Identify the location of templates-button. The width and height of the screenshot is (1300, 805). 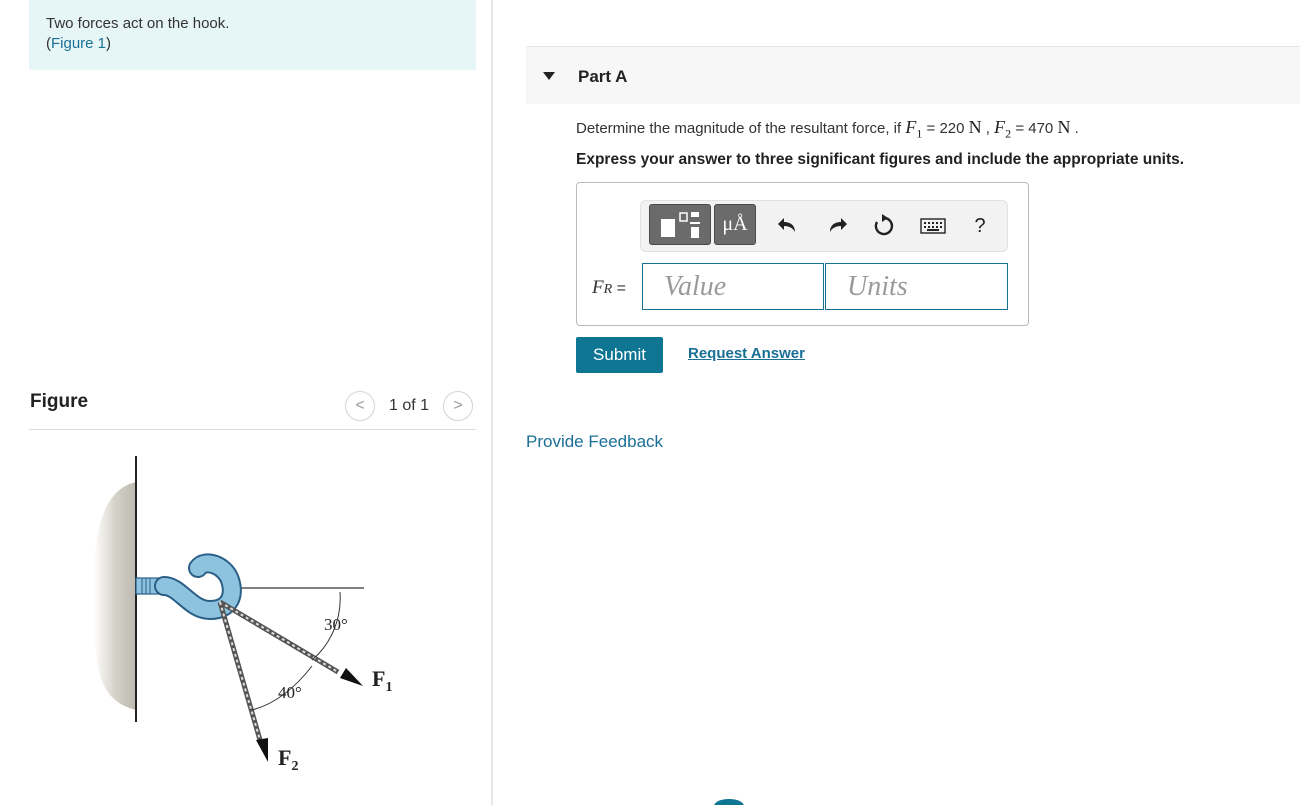
(680, 224).